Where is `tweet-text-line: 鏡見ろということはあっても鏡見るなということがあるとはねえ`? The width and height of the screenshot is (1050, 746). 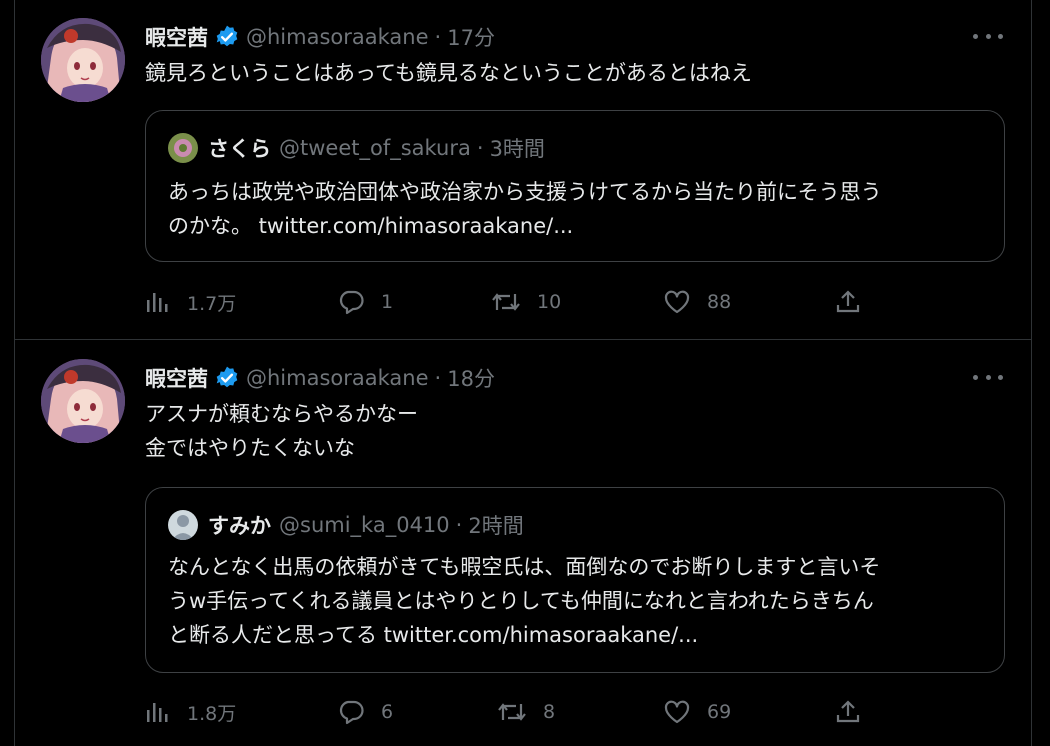
tweet-text-line: 鏡見ろということはあっても鏡見るなということがあるとはねえ is located at coordinates (448, 73).